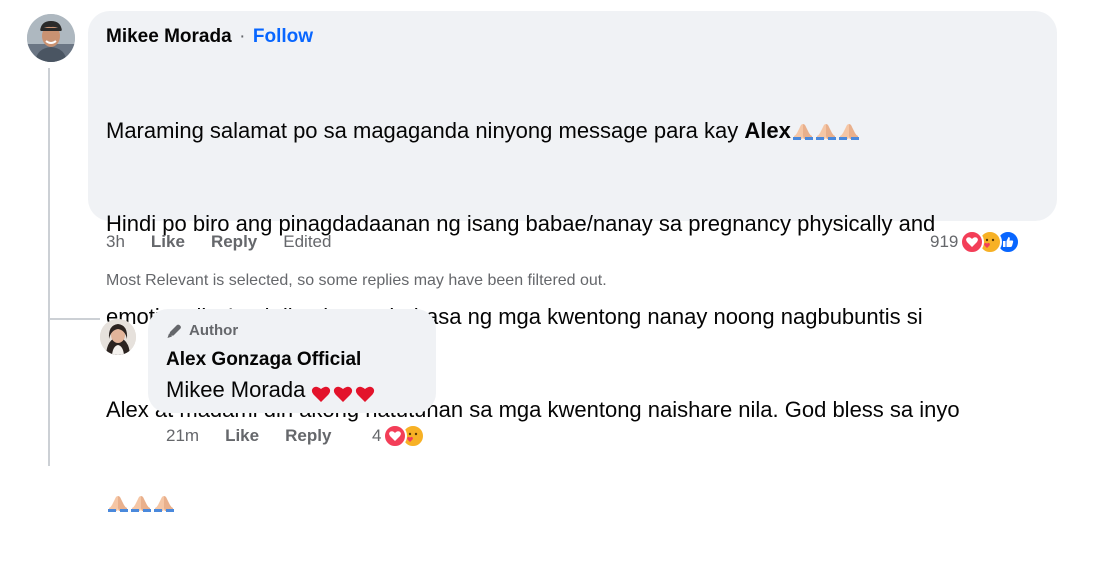 Image resolution: width=1120 pixels, height=580 pixels. I want to click on reply-timestamp: 21m, so click(182, 436).